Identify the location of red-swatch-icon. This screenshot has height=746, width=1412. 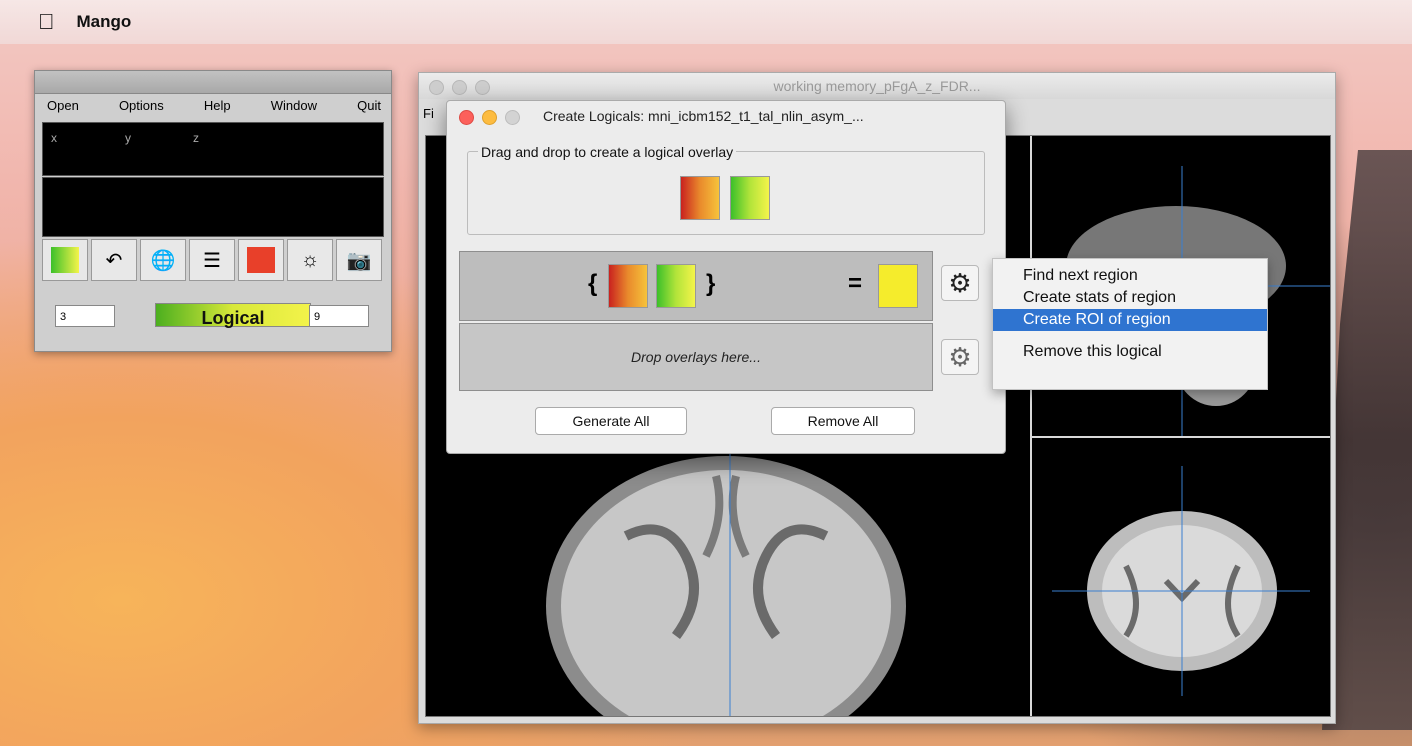
(261, 260).